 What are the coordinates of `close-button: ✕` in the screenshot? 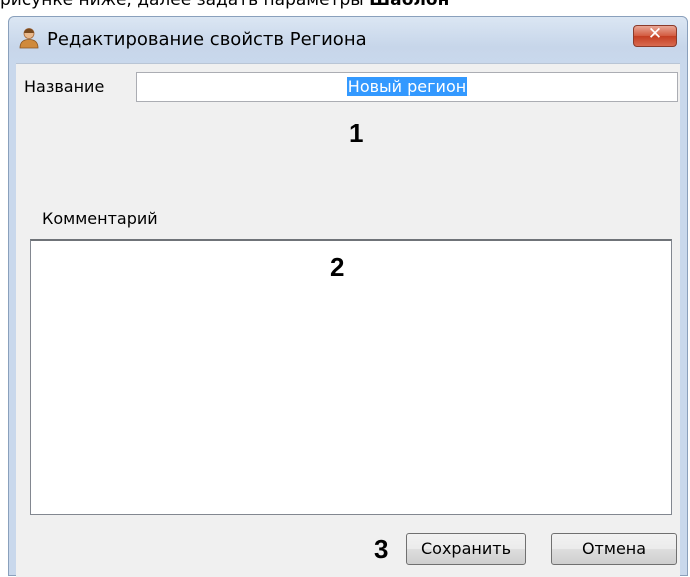 It's located at (655, 35).